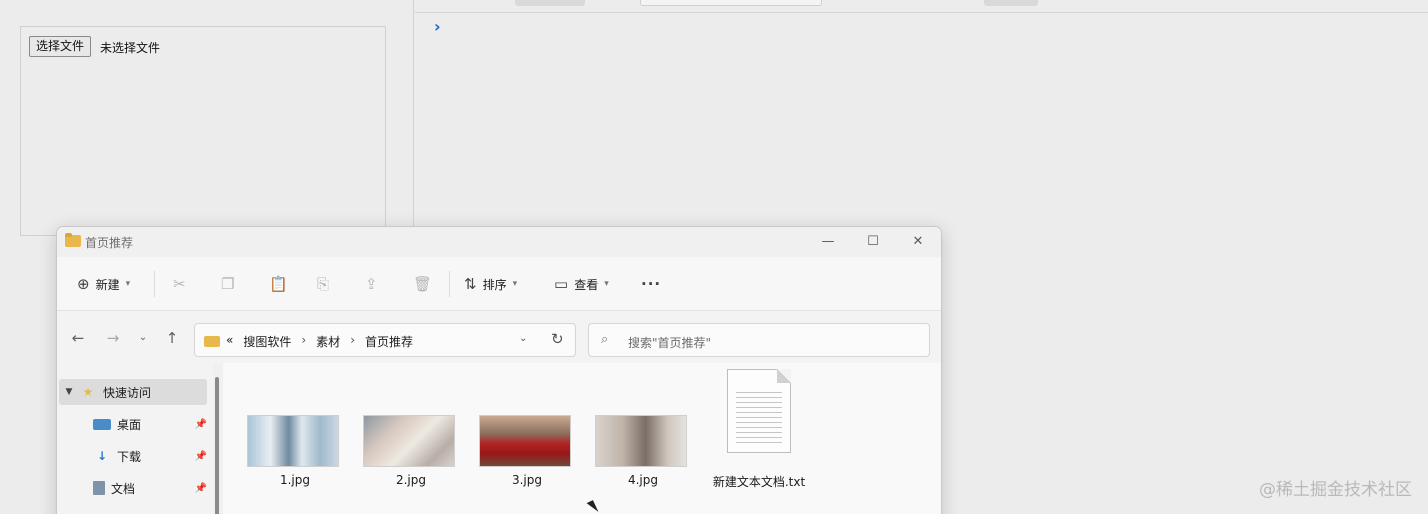 The image size is (1428, 514). What do you see at coordinates (88, 392) in the screenshot?
I see `star-icon: ★` at bounding box center [88, 392].